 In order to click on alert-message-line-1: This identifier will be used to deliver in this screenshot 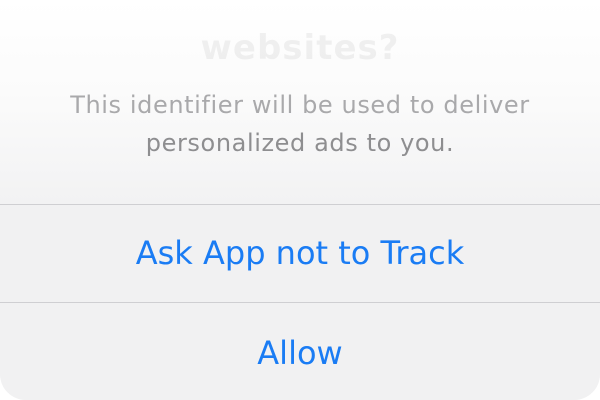, I will do `click(300, 105)`.